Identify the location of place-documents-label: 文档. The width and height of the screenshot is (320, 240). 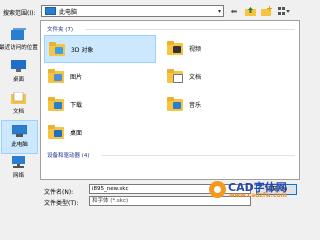
(18, 112).